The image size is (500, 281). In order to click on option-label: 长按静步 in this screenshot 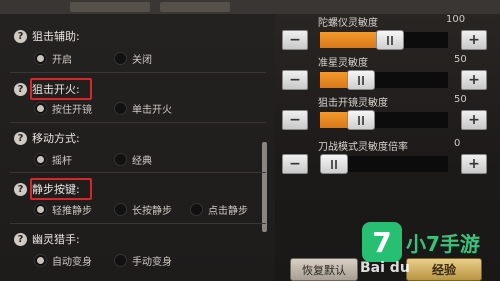, I will do `click(152, 211)`.